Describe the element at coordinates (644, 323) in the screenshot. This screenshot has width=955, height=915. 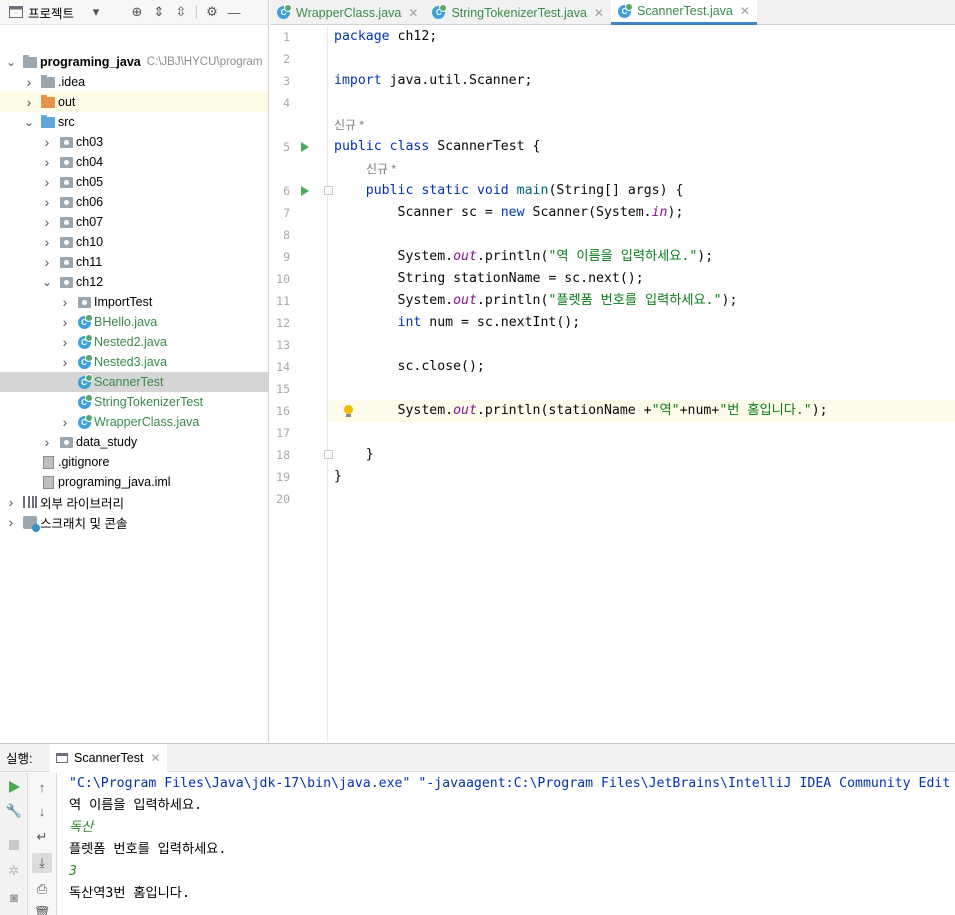
I see `code-line: int num = sc.nextInt();` at that location.